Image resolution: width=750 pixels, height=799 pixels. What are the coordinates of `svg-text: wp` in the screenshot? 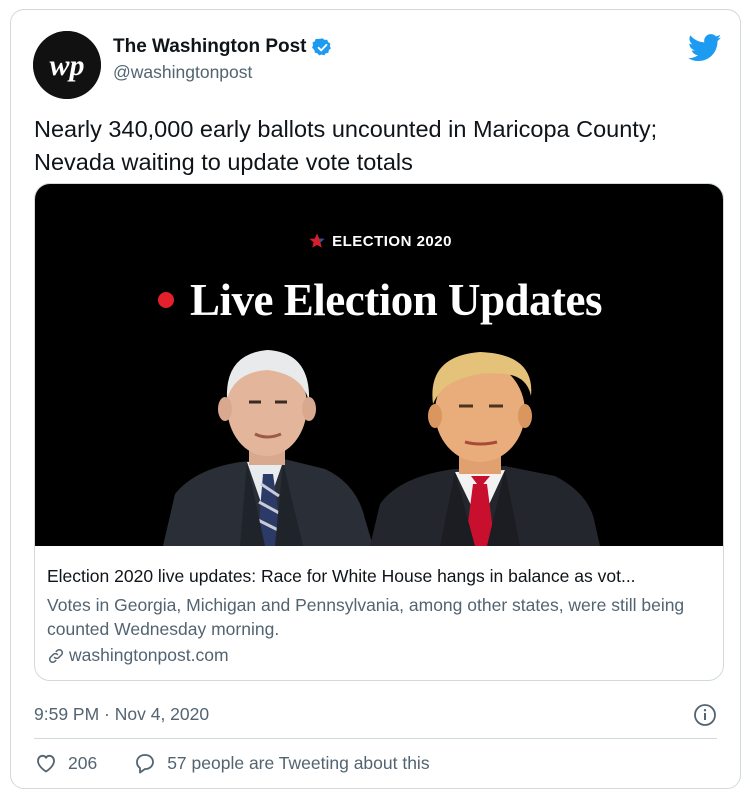 It's located at (66, 65).